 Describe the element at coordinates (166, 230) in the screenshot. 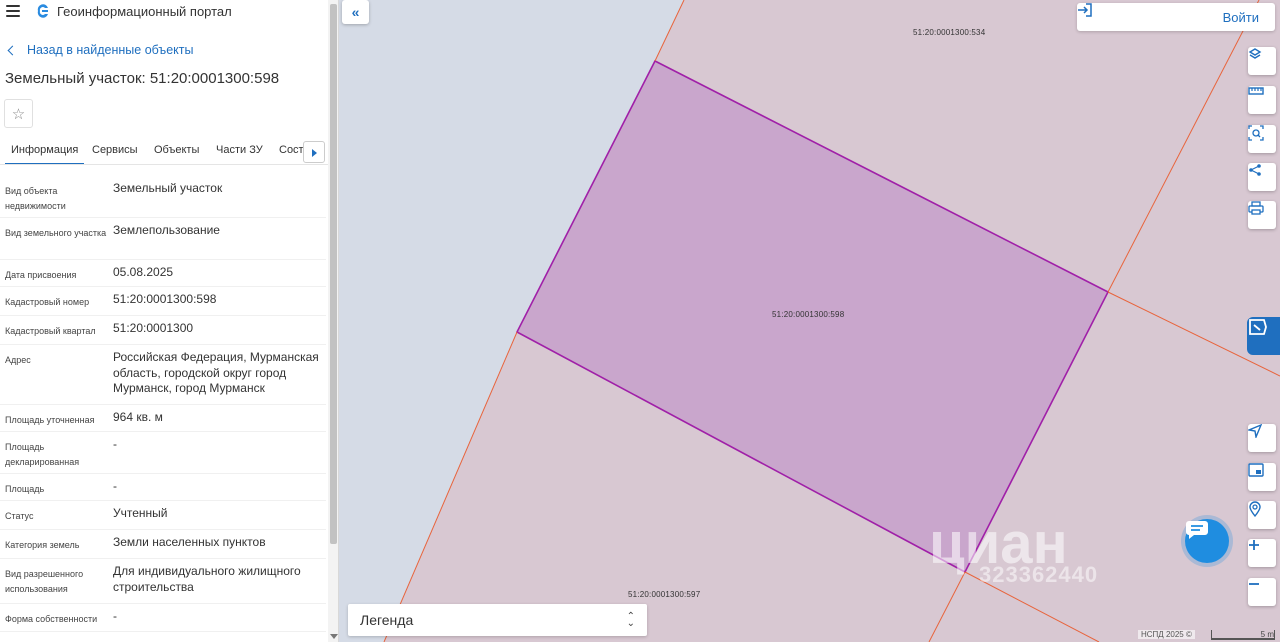

I see `property-value: Землепользование` at that location.